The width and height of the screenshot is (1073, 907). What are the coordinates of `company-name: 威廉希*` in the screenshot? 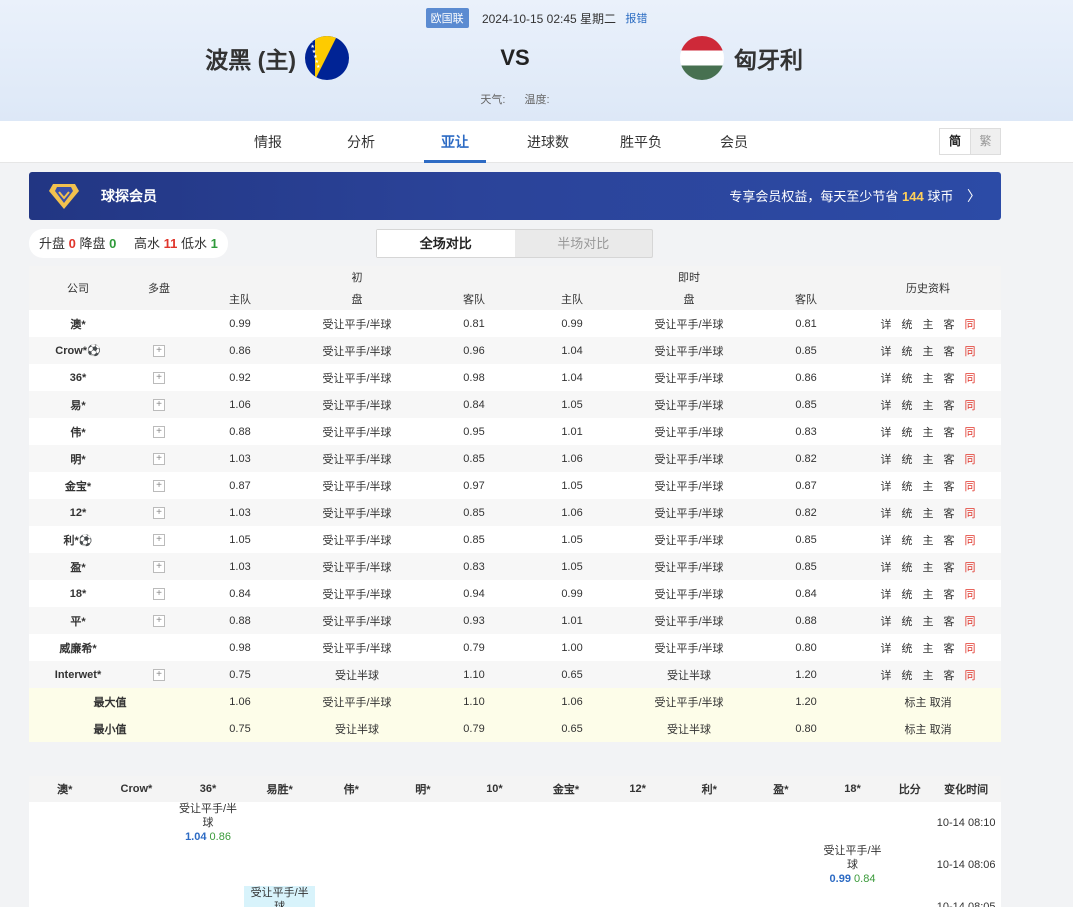 It's located at (78, 647).